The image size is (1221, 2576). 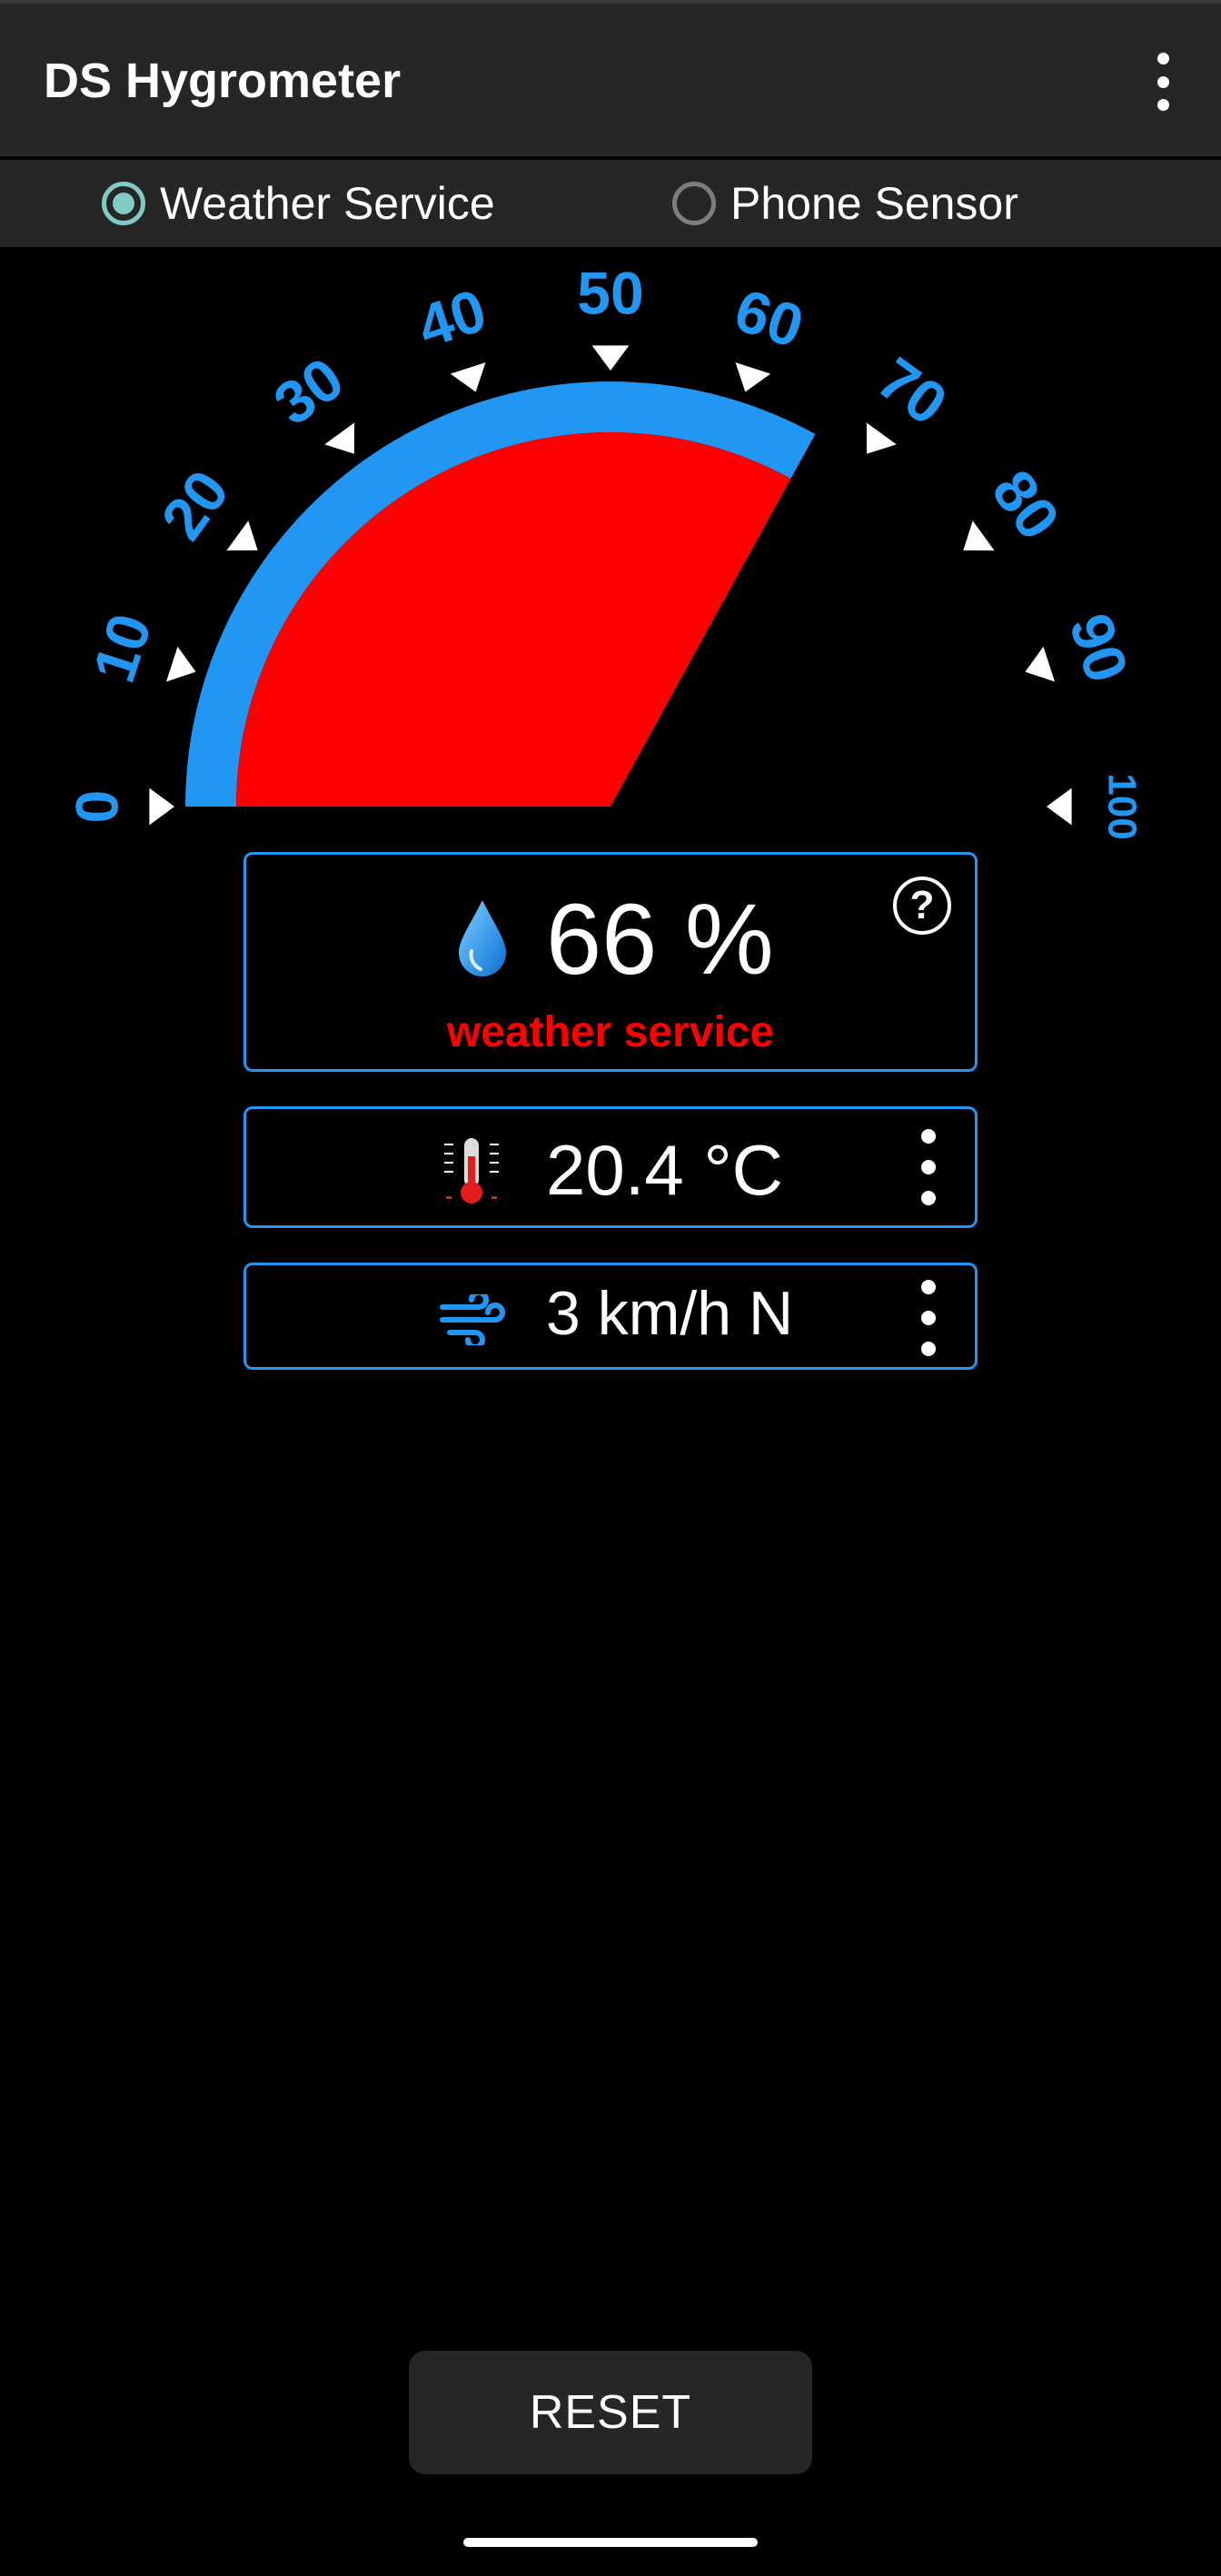 I want to click on temperature-card: 20.4 °C, so click(x=610, y=1167).